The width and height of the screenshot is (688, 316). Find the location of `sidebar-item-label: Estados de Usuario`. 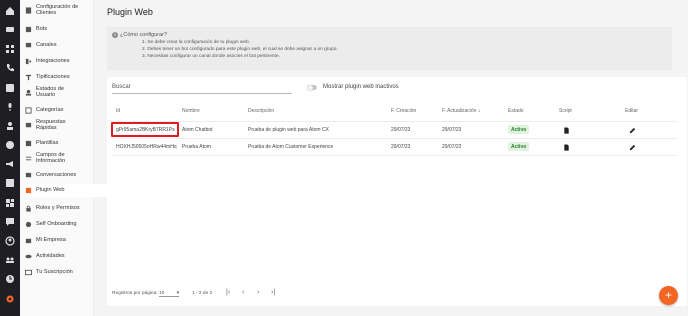

sidebar-item-label: Estados de Usuario is located at coordinates (50, 92).